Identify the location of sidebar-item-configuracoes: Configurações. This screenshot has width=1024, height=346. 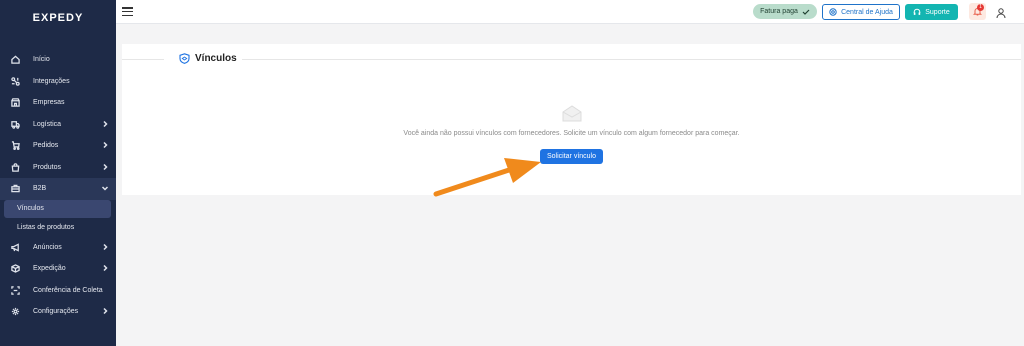
(58, 312).